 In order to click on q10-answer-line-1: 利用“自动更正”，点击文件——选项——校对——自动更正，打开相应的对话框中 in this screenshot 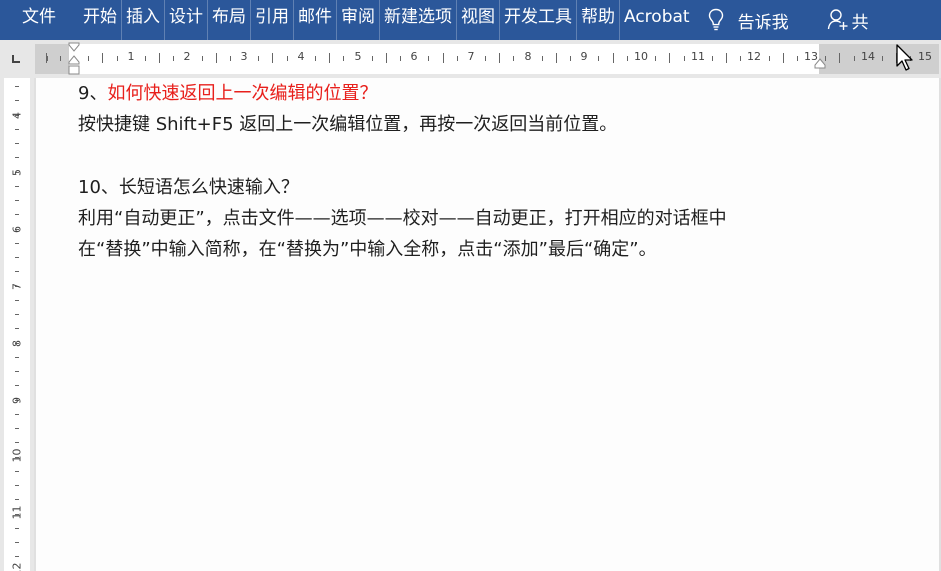, I will do `click(402, 218)`.